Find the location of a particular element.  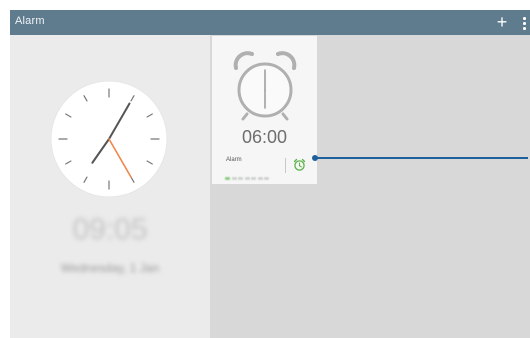

alarm-clock-icon is located at coordinates (265, 86).